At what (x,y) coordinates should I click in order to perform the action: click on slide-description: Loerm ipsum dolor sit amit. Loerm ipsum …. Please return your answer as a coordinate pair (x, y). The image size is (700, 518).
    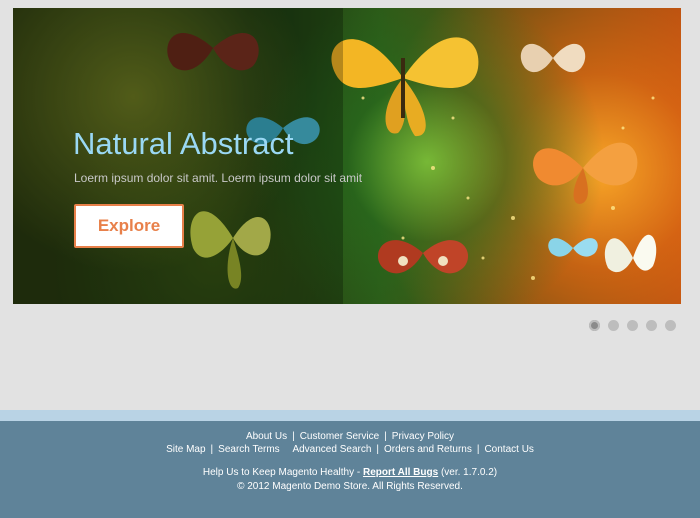
    Looking at the image, I should click on (218, 178).